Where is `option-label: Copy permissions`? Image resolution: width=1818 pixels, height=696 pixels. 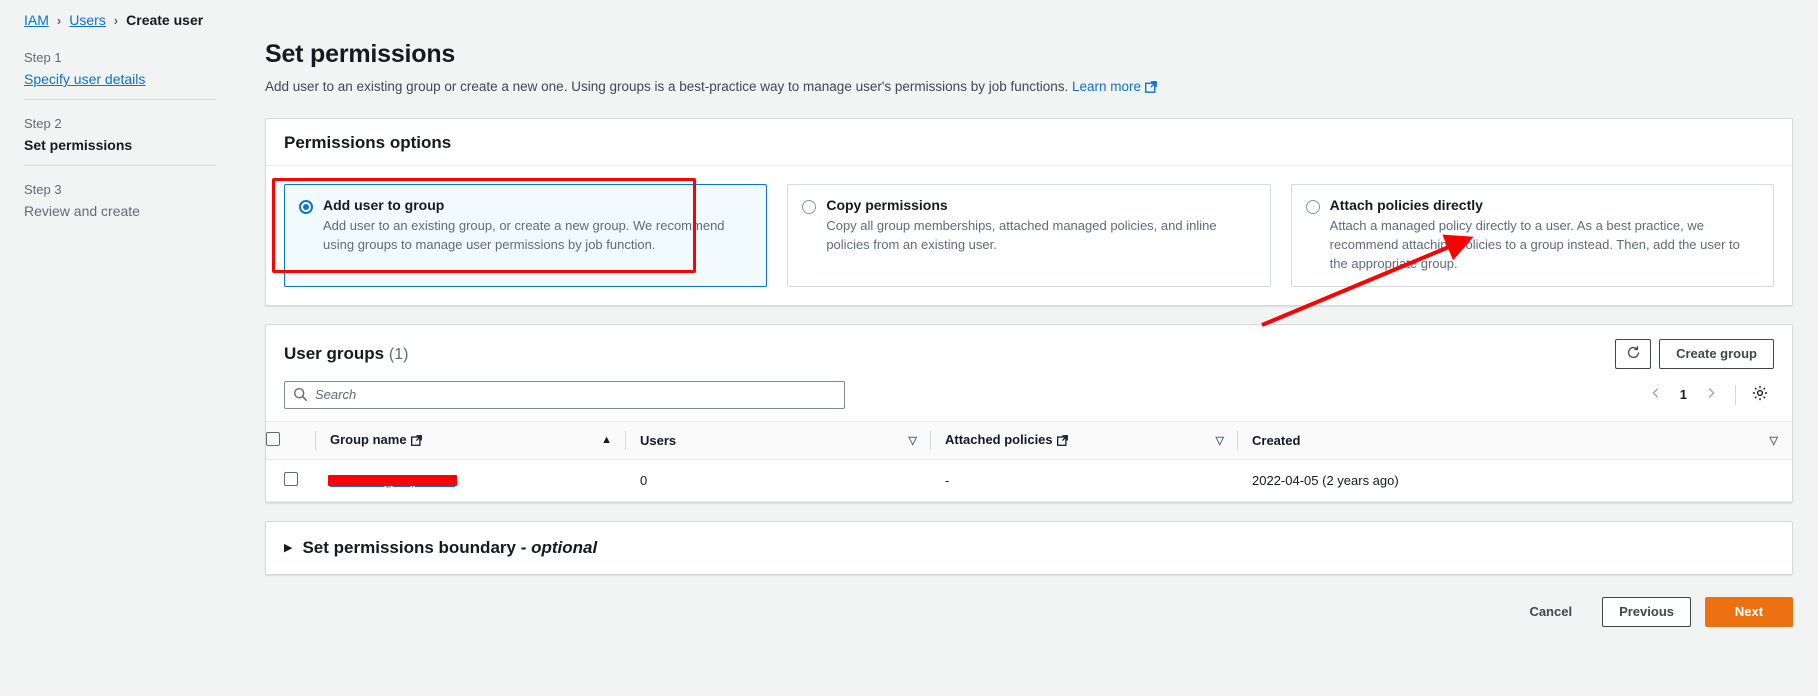 option-label: Copy permissions is located at coordinates (887, 205).